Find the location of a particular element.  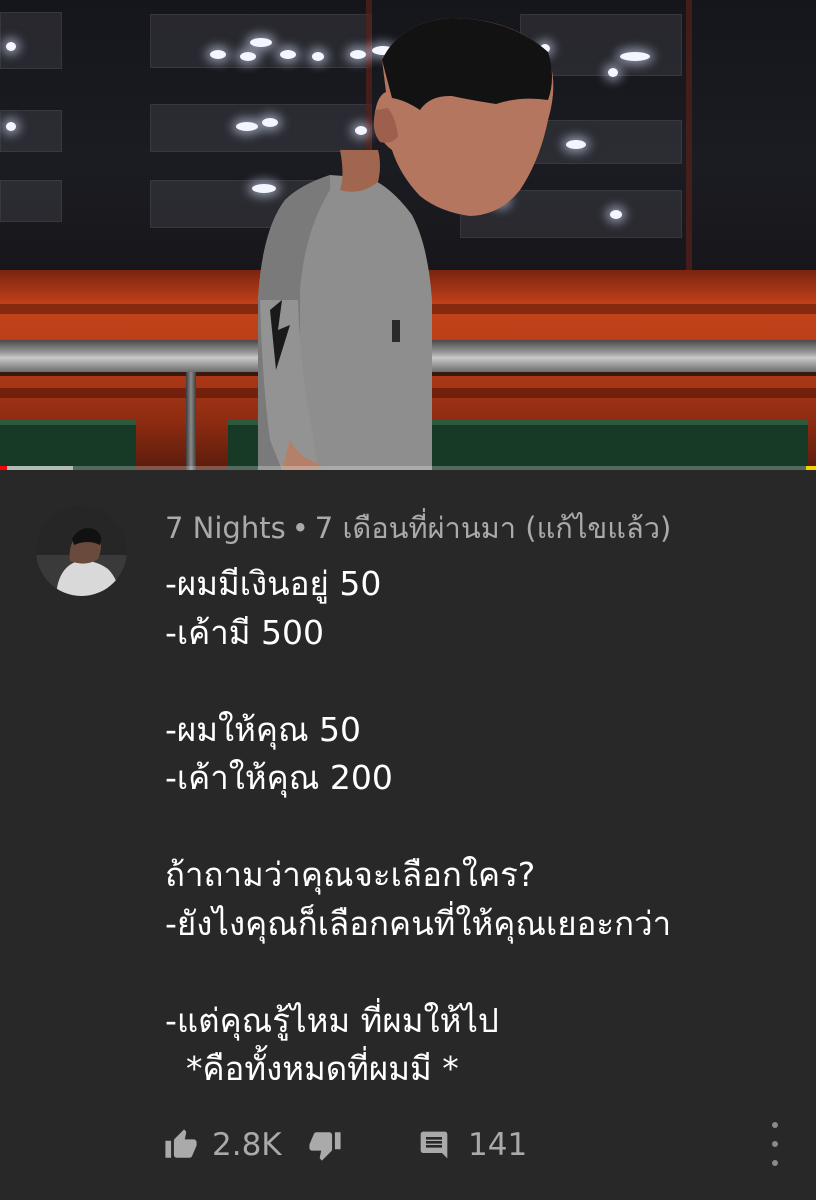

comment-timestamp: 7 เดือนที่ผ่านมา (แก้ไขแล้ว) is located at coordinates (493, 528).